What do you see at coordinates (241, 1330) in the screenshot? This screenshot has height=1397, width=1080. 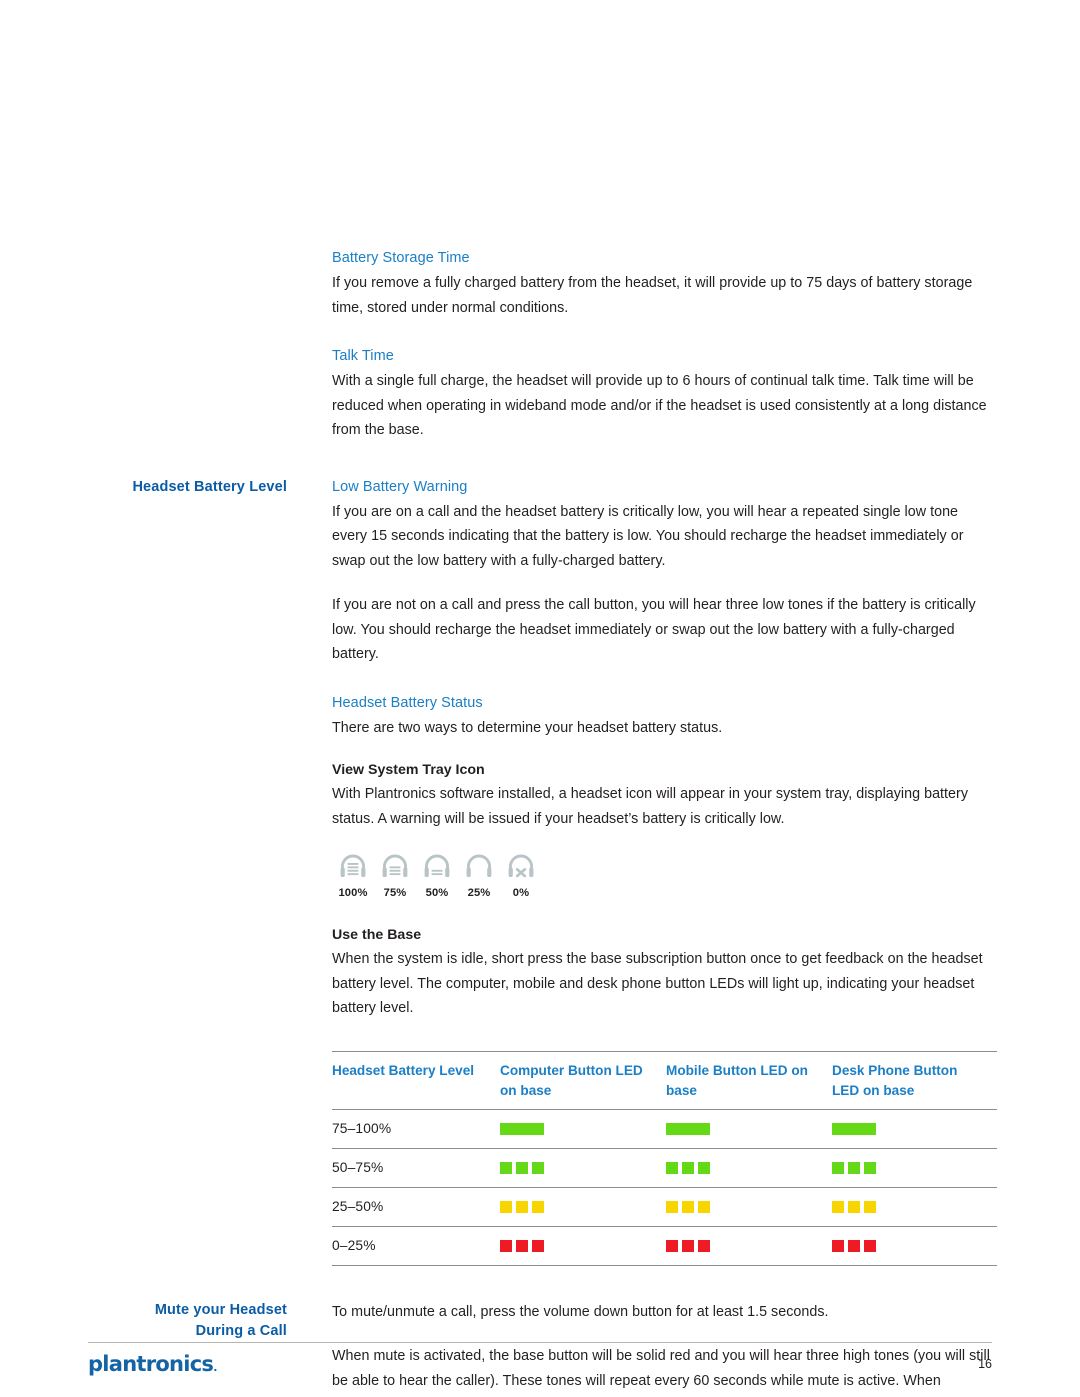 I see `side-label-line-2: During a Call` at bounding box center [241, 1330].